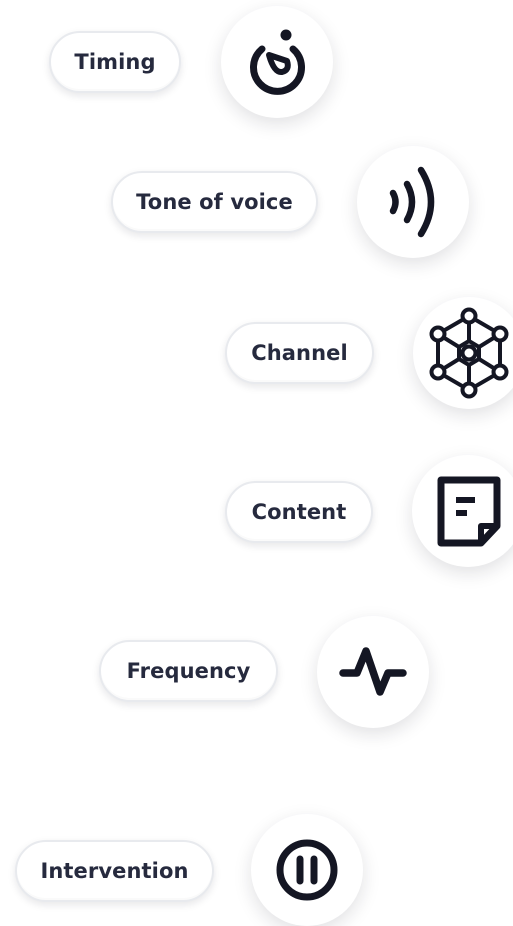 The height and width of the screenshot is (926, 513). I want to click on note-icon, so click(469, 511).